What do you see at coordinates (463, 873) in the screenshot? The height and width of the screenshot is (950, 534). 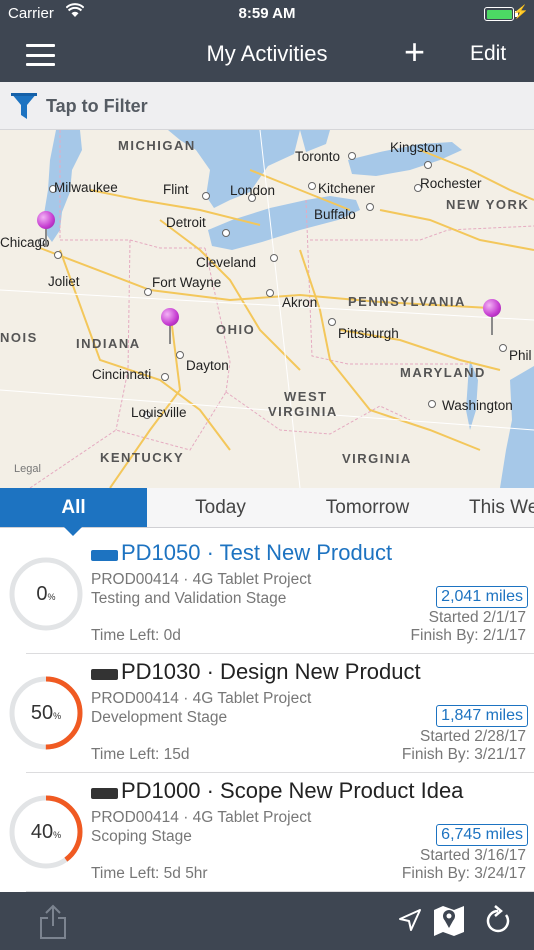 I see `finish-date: Finish By: 3/24/17` at bounding box center [463, 873].